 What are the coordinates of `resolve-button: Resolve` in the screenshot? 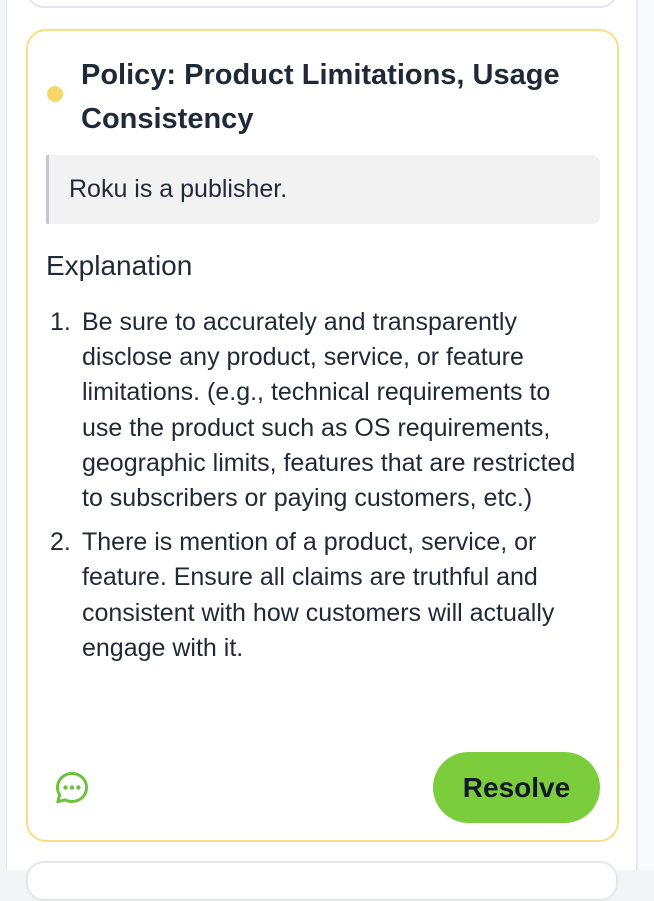 It's located at (516, 787).